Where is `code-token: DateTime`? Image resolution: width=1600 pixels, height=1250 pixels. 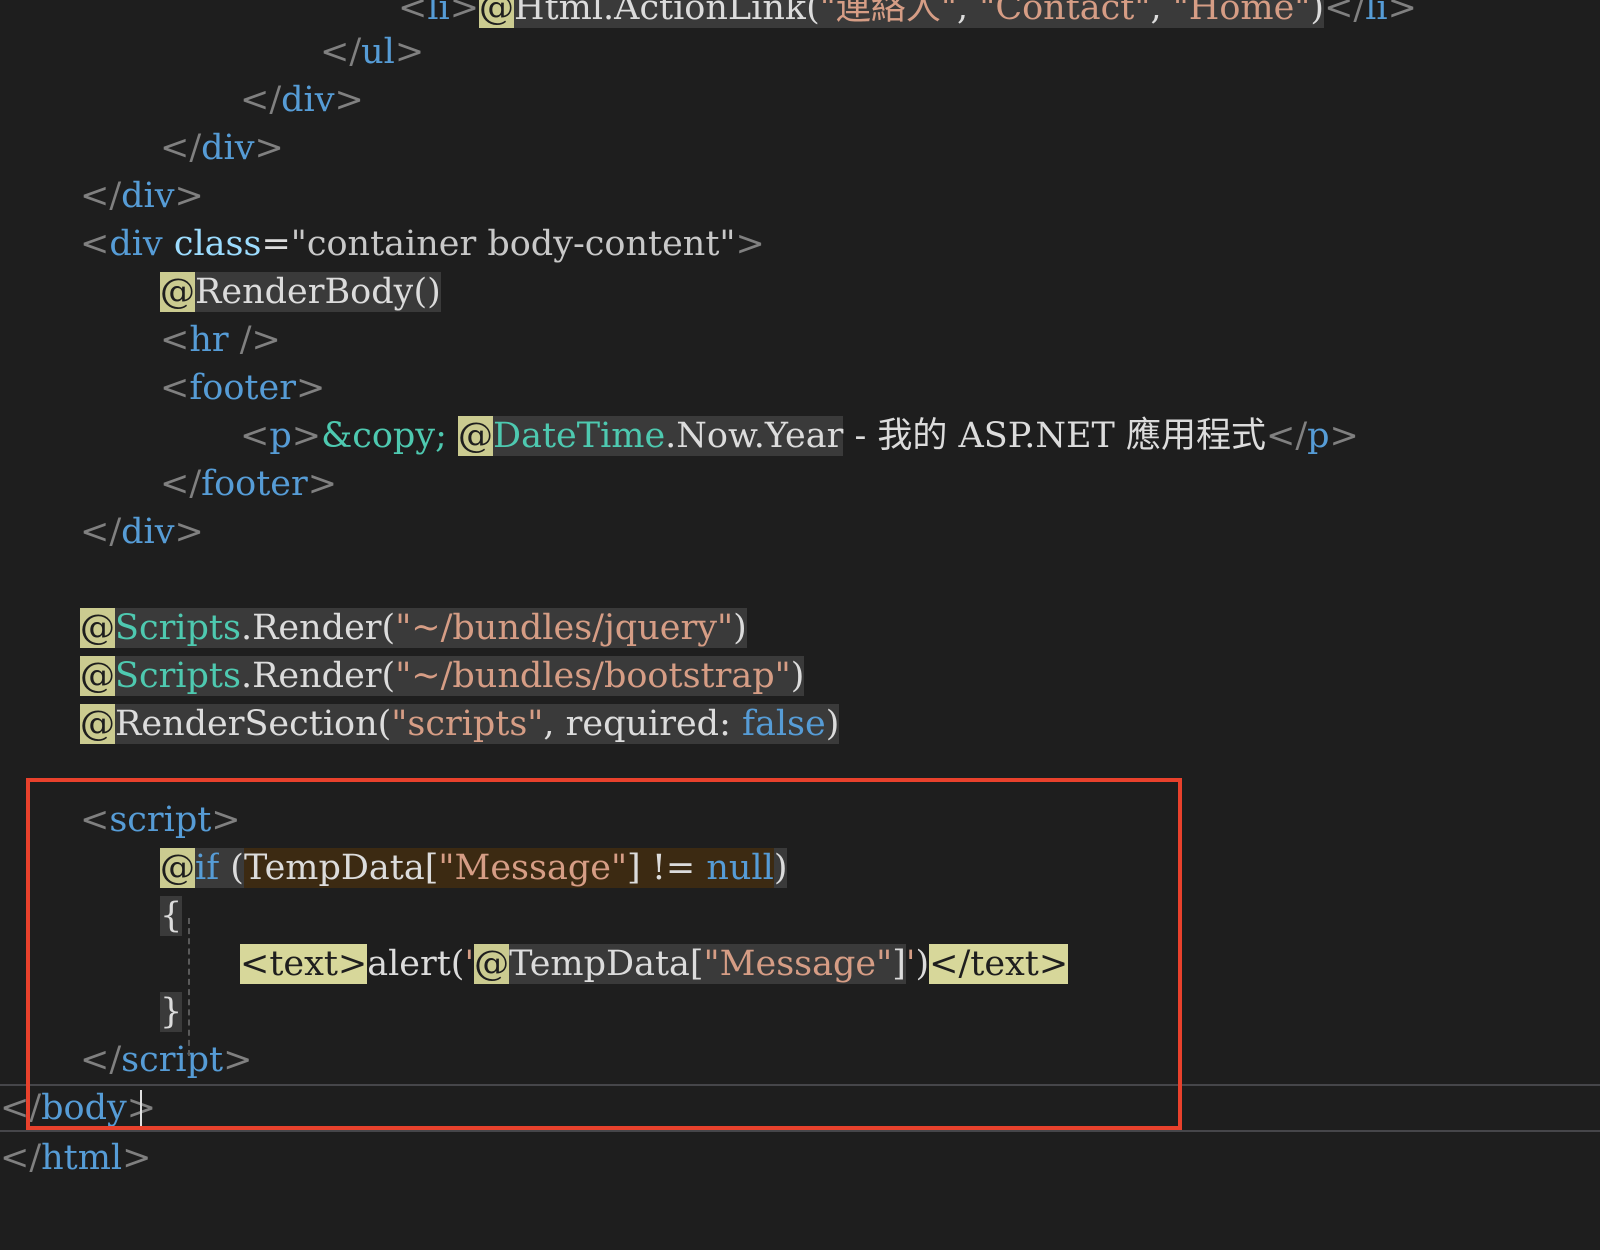
code-token: DateTime is located at coordinates (579, 436).